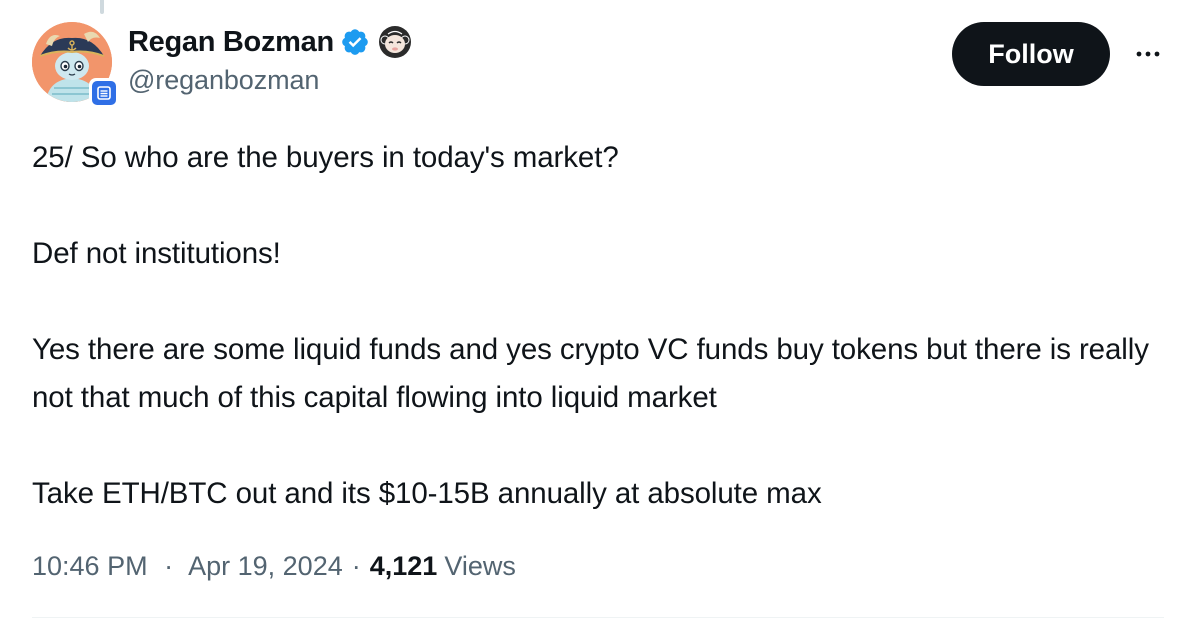 This screenshot has width=1202, height=624. What do you see at coordinates (599, 65) in the screenshot?
I see `tweet-header: Regan Bozman @reganbozman Follow` at bounding box center [599, 65].